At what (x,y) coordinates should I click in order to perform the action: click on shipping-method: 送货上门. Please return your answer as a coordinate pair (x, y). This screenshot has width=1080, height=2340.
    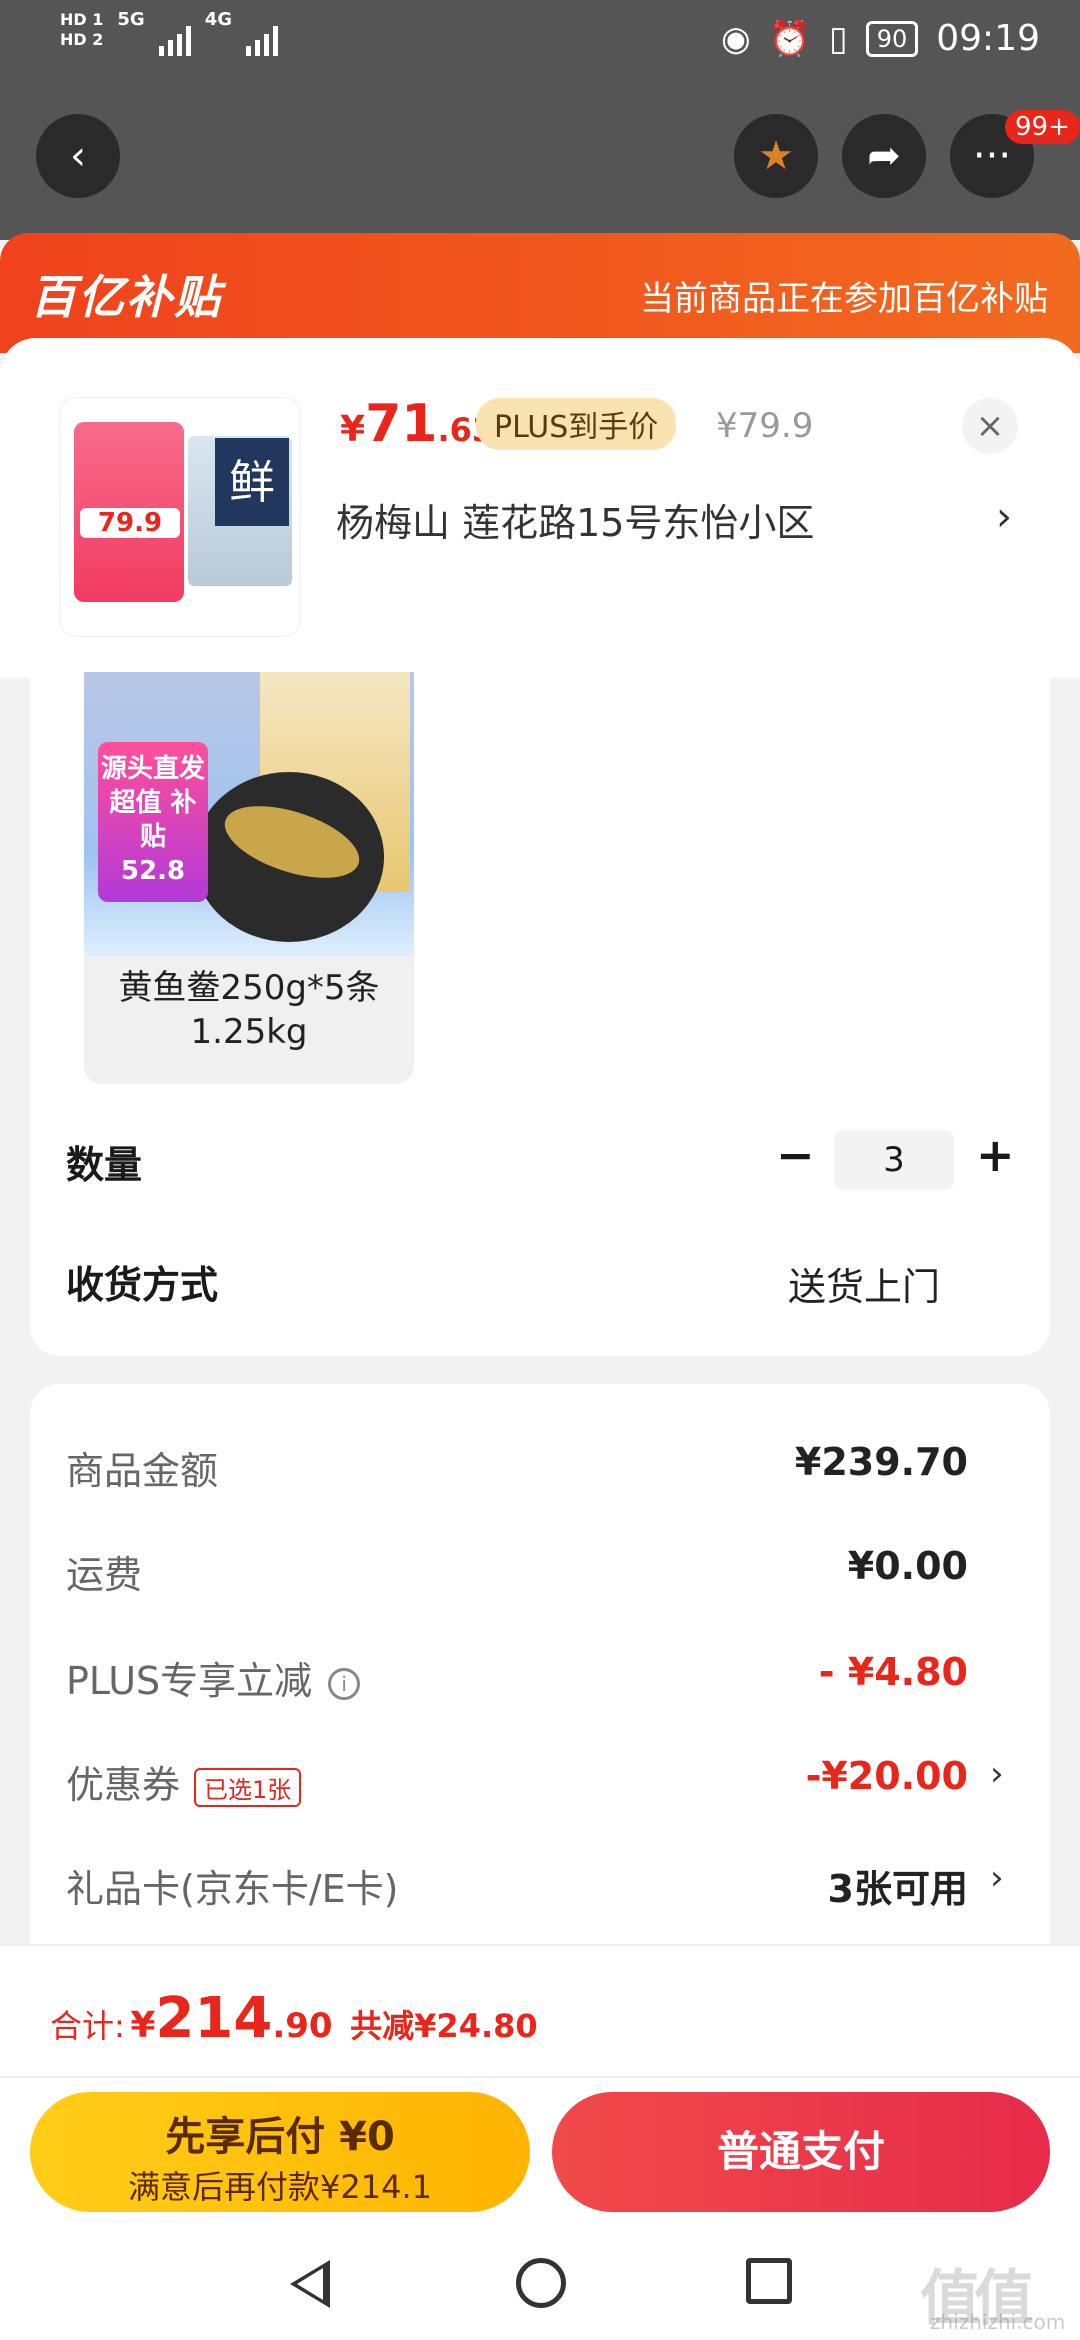
    Looking at the image, I should click on (864, 1283).